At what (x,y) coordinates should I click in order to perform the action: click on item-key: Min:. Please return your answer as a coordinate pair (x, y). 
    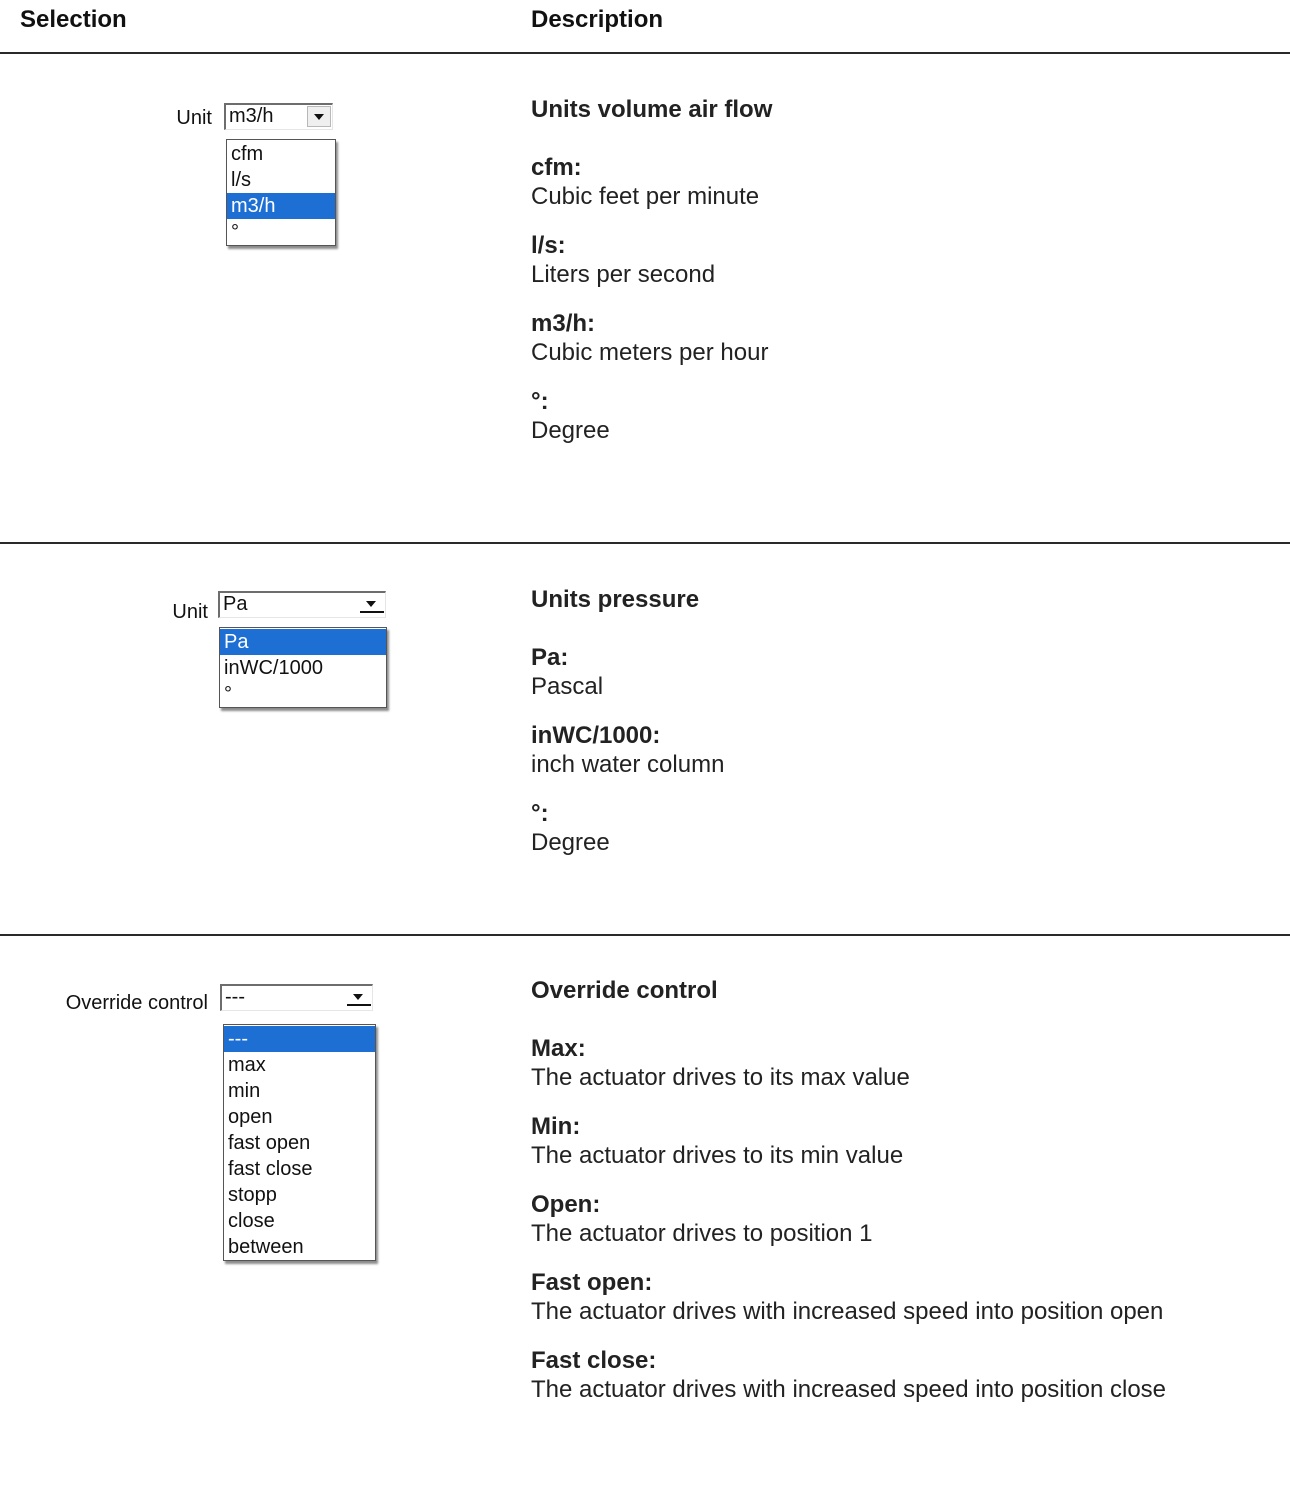
    Looking at the image, I should click on (556, 1126).